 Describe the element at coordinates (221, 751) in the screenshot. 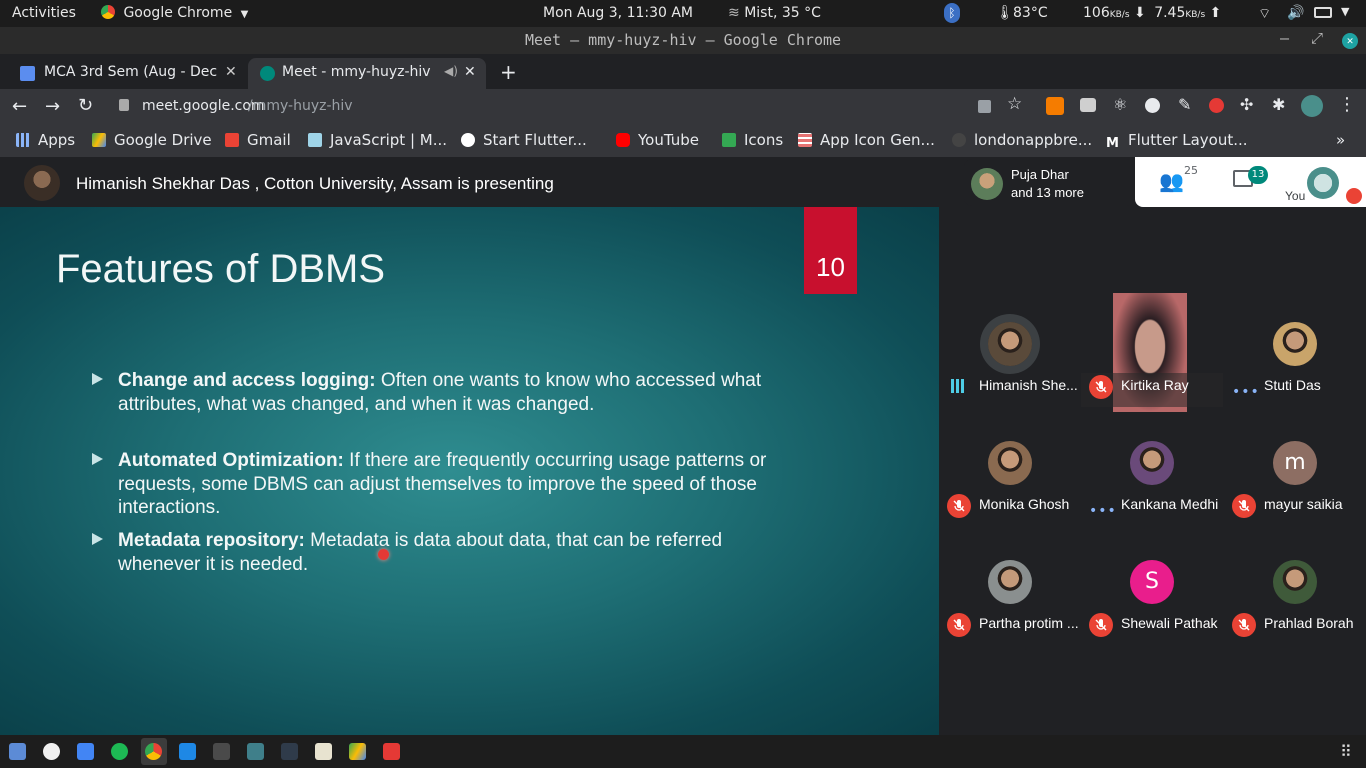

I see `terminal-icon` at that location.